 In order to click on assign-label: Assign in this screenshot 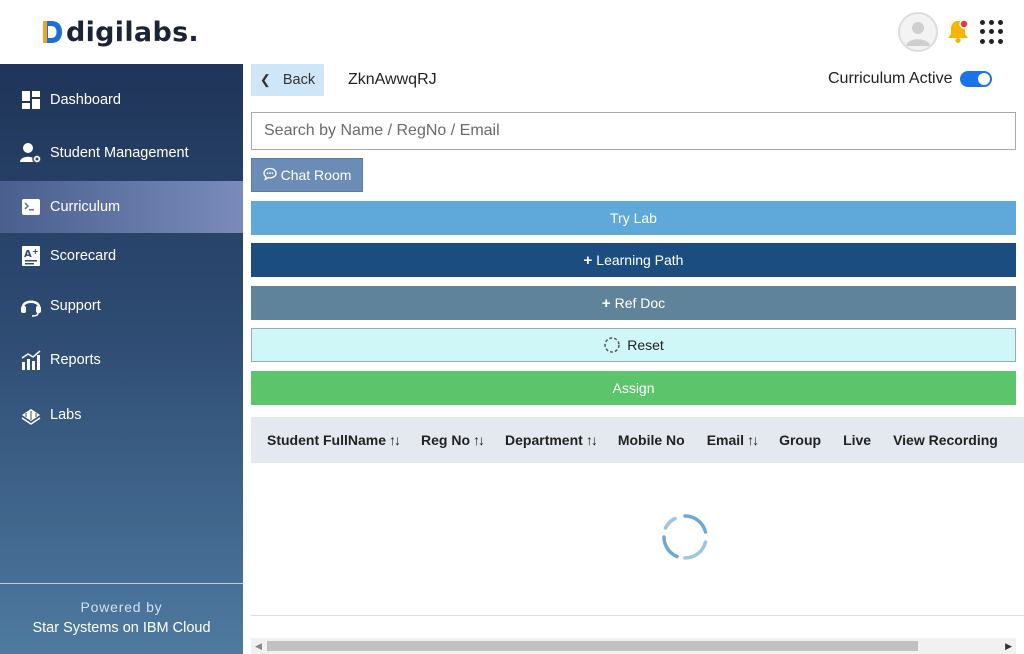, I will do `click(633, 388)`.